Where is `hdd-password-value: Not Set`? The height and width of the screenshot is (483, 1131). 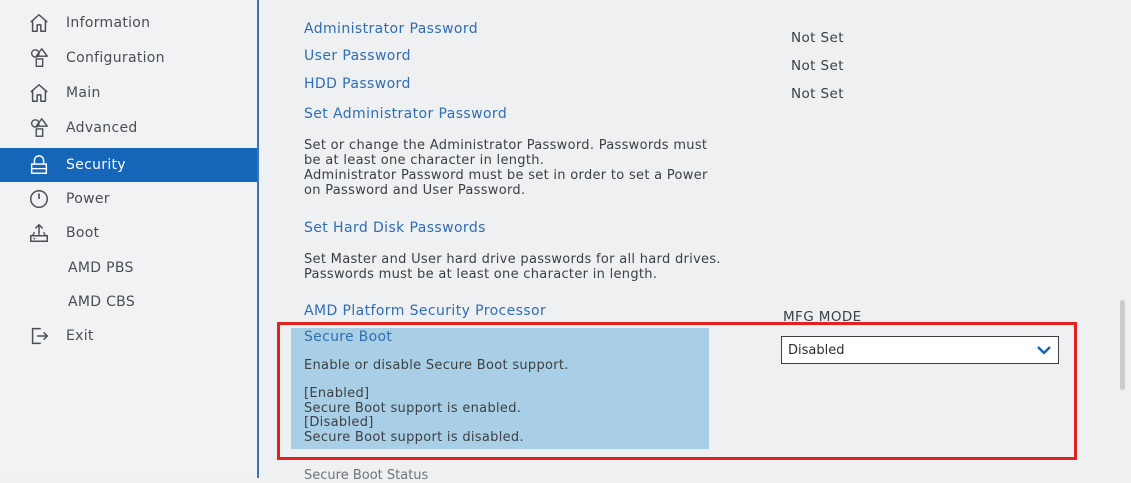
hdd-password-value: Not Set is located at coordinates (817, 94).